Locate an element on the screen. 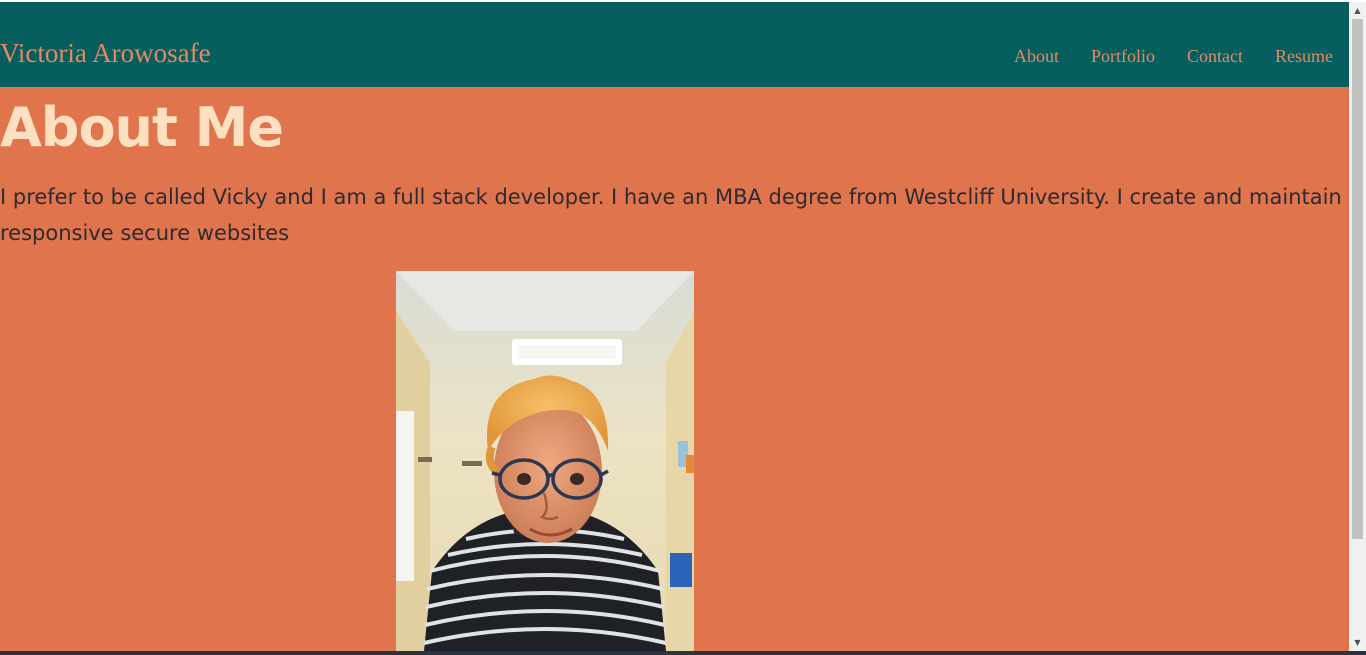 This screenshot has width=1366, height=655. taskbar-edge is located at coordinates (683, 653).